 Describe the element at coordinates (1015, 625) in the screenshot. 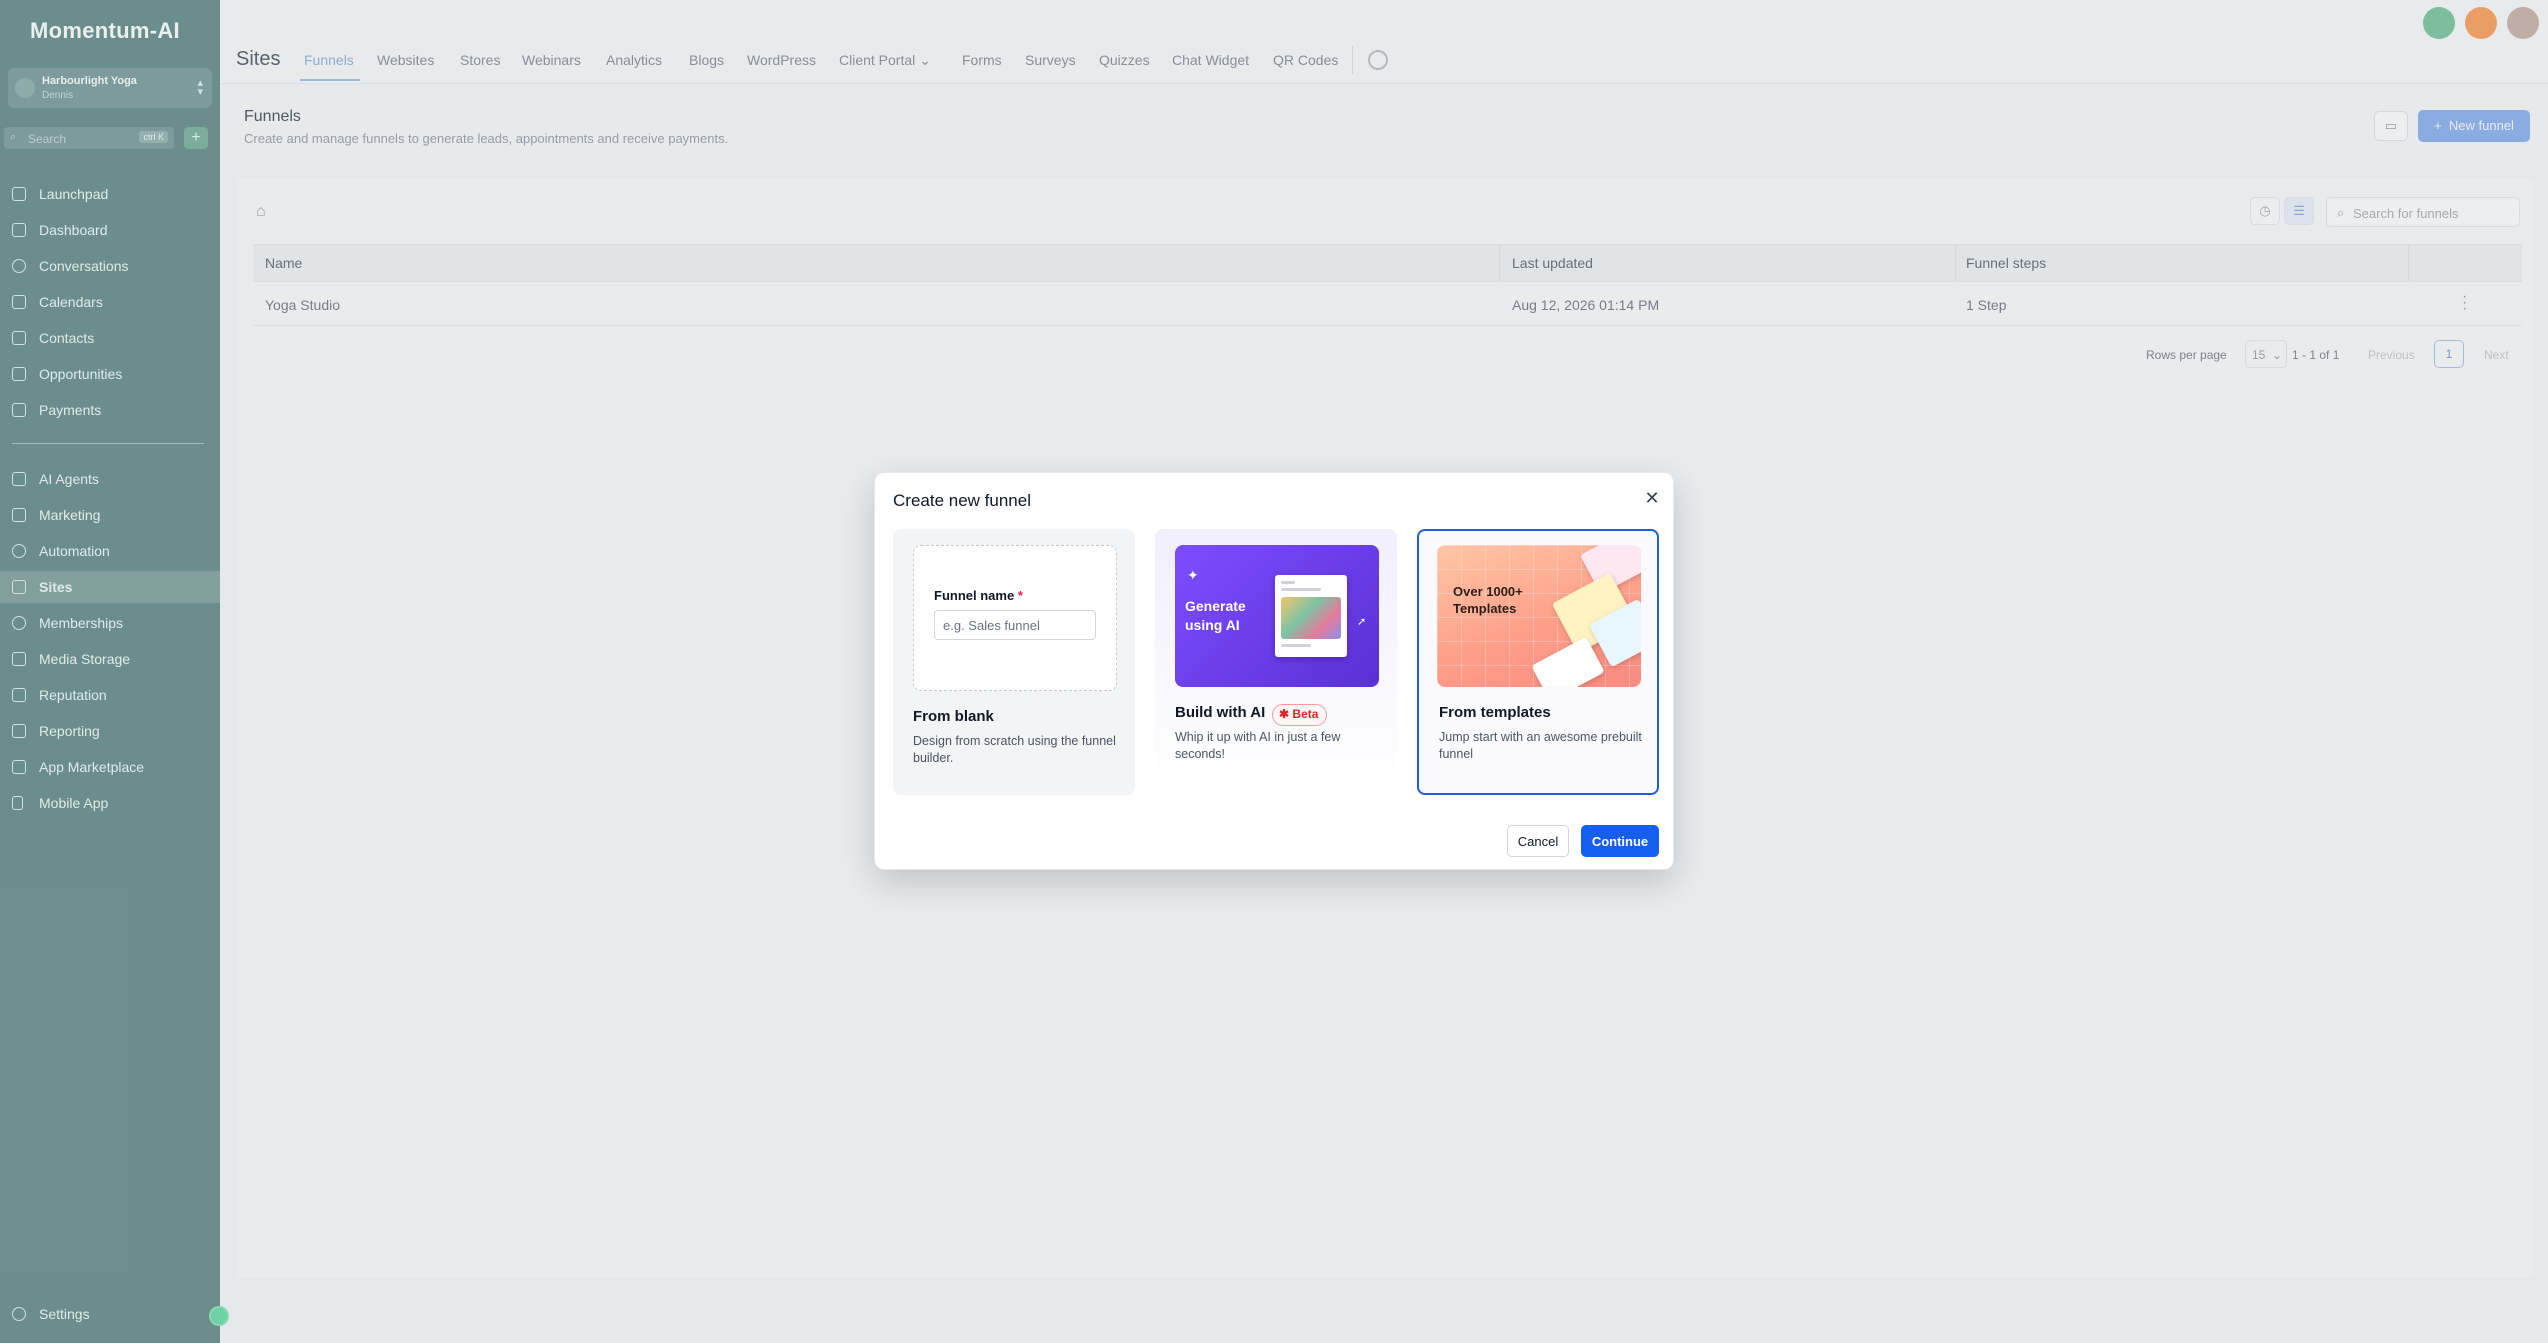

I see `funnel-name-input` at that location.